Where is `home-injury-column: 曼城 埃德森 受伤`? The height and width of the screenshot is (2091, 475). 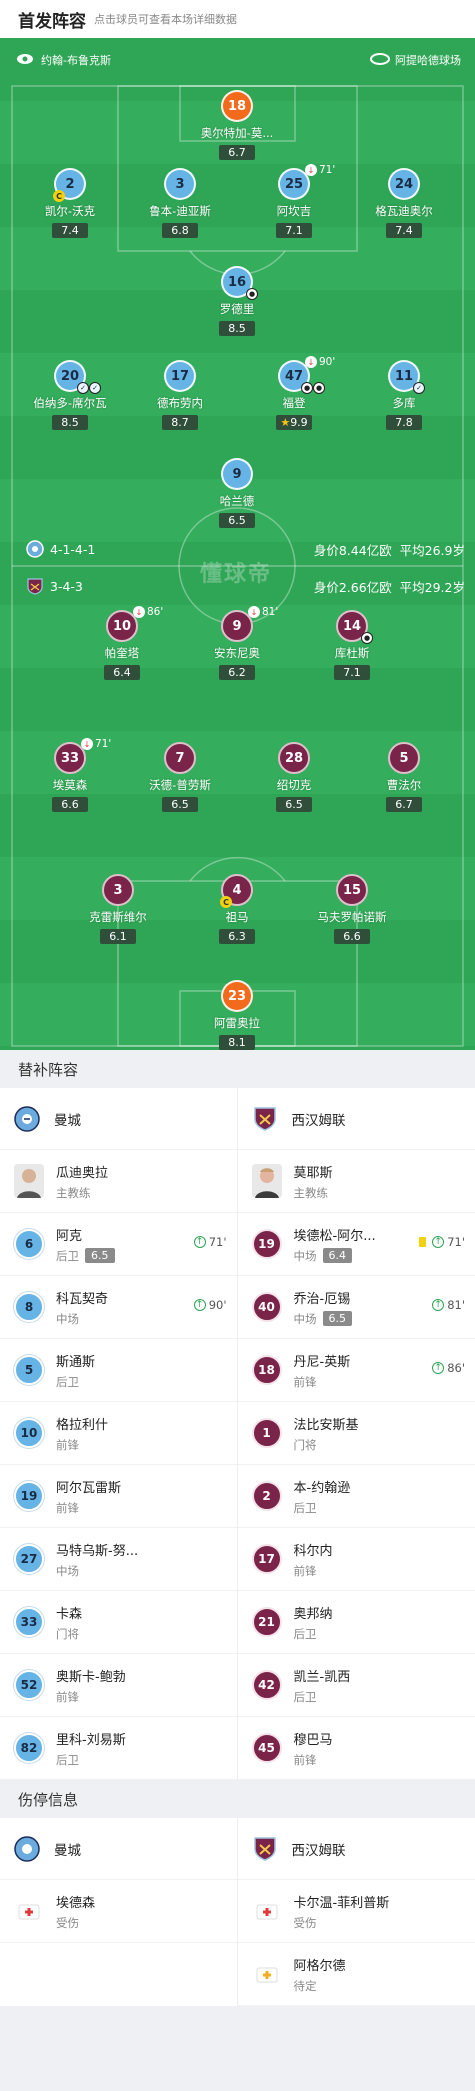
home-injury-column: 曼城 埃德森 受伤 is located at coordinates (119, 1912).